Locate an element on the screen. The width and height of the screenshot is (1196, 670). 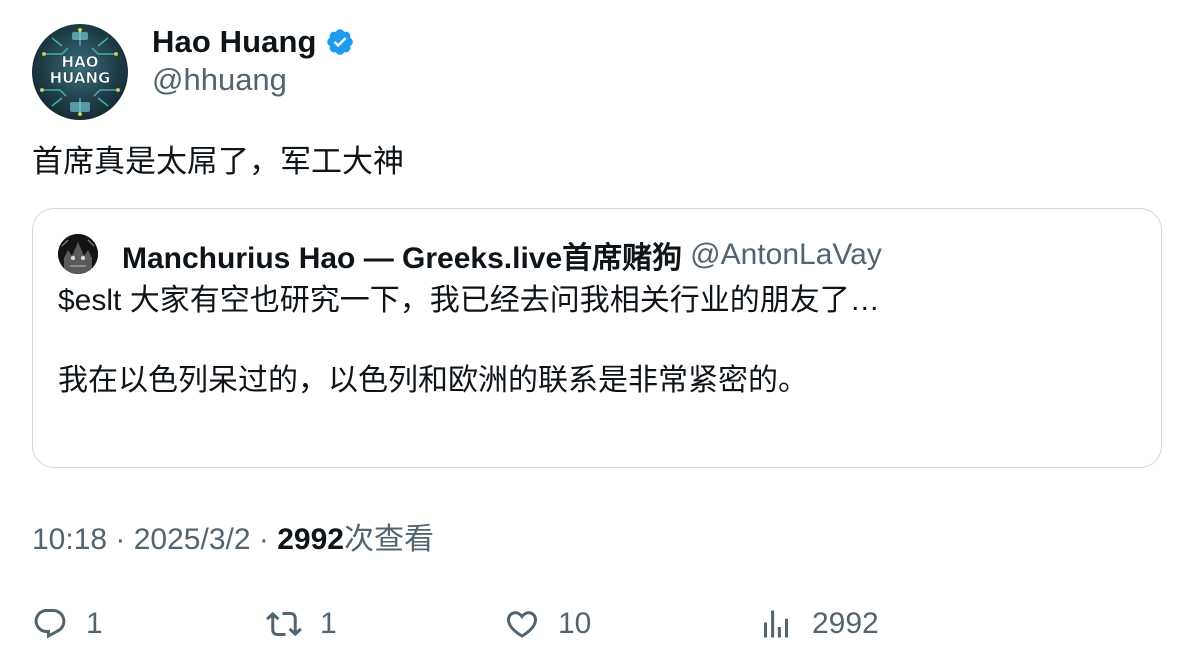
tweet-time: 10:18 is located at coordinates (69, 539).